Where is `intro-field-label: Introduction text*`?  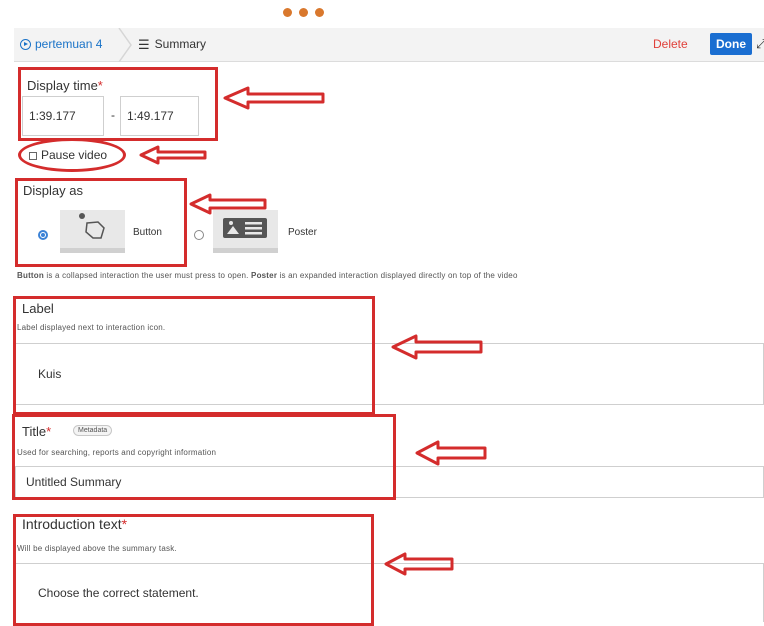
intro-field-label: Introduction text* is located at coordinates (74, 524).